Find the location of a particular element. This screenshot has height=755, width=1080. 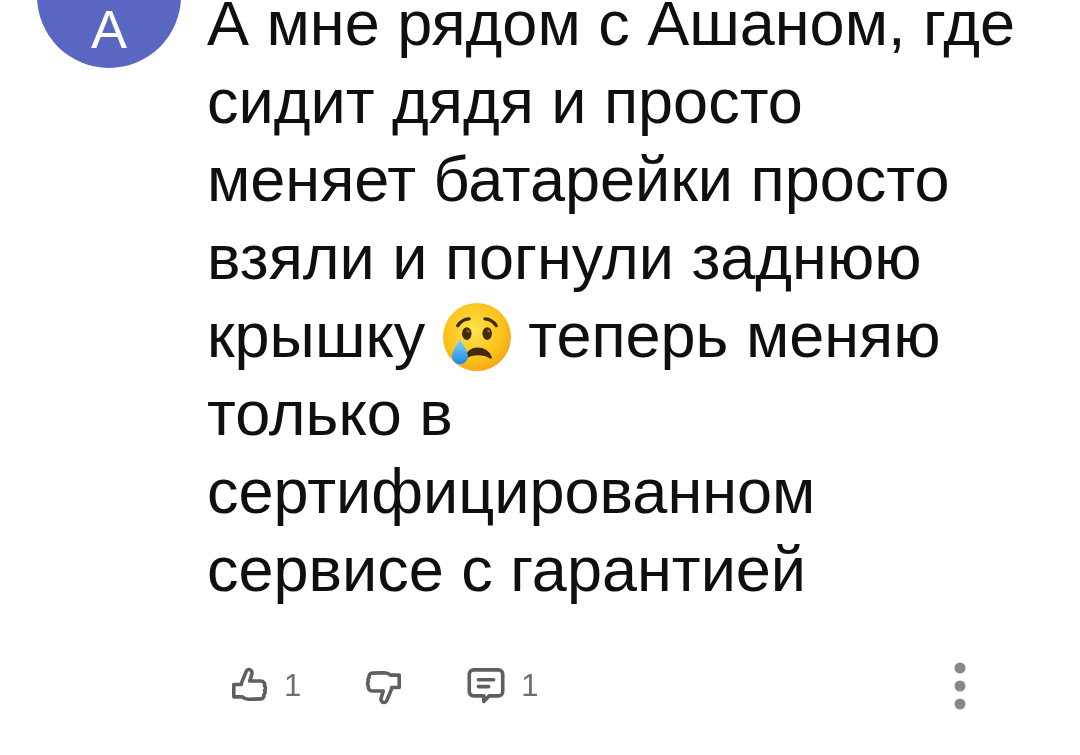

reply-button: 1 is located at coordinates (503, 686).